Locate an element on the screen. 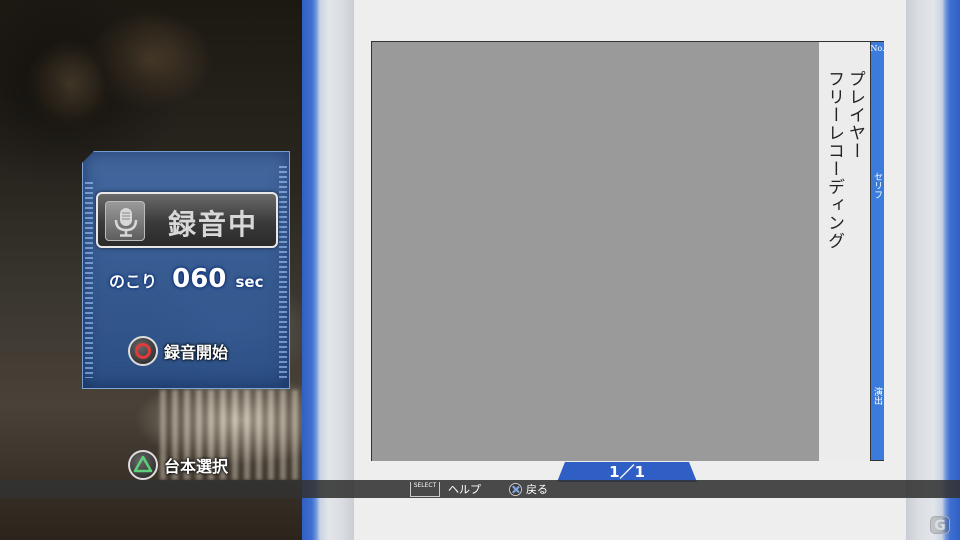 This screenshot has width=960, height=540. back-hint: 戻る is located at coordinates (528, 489).